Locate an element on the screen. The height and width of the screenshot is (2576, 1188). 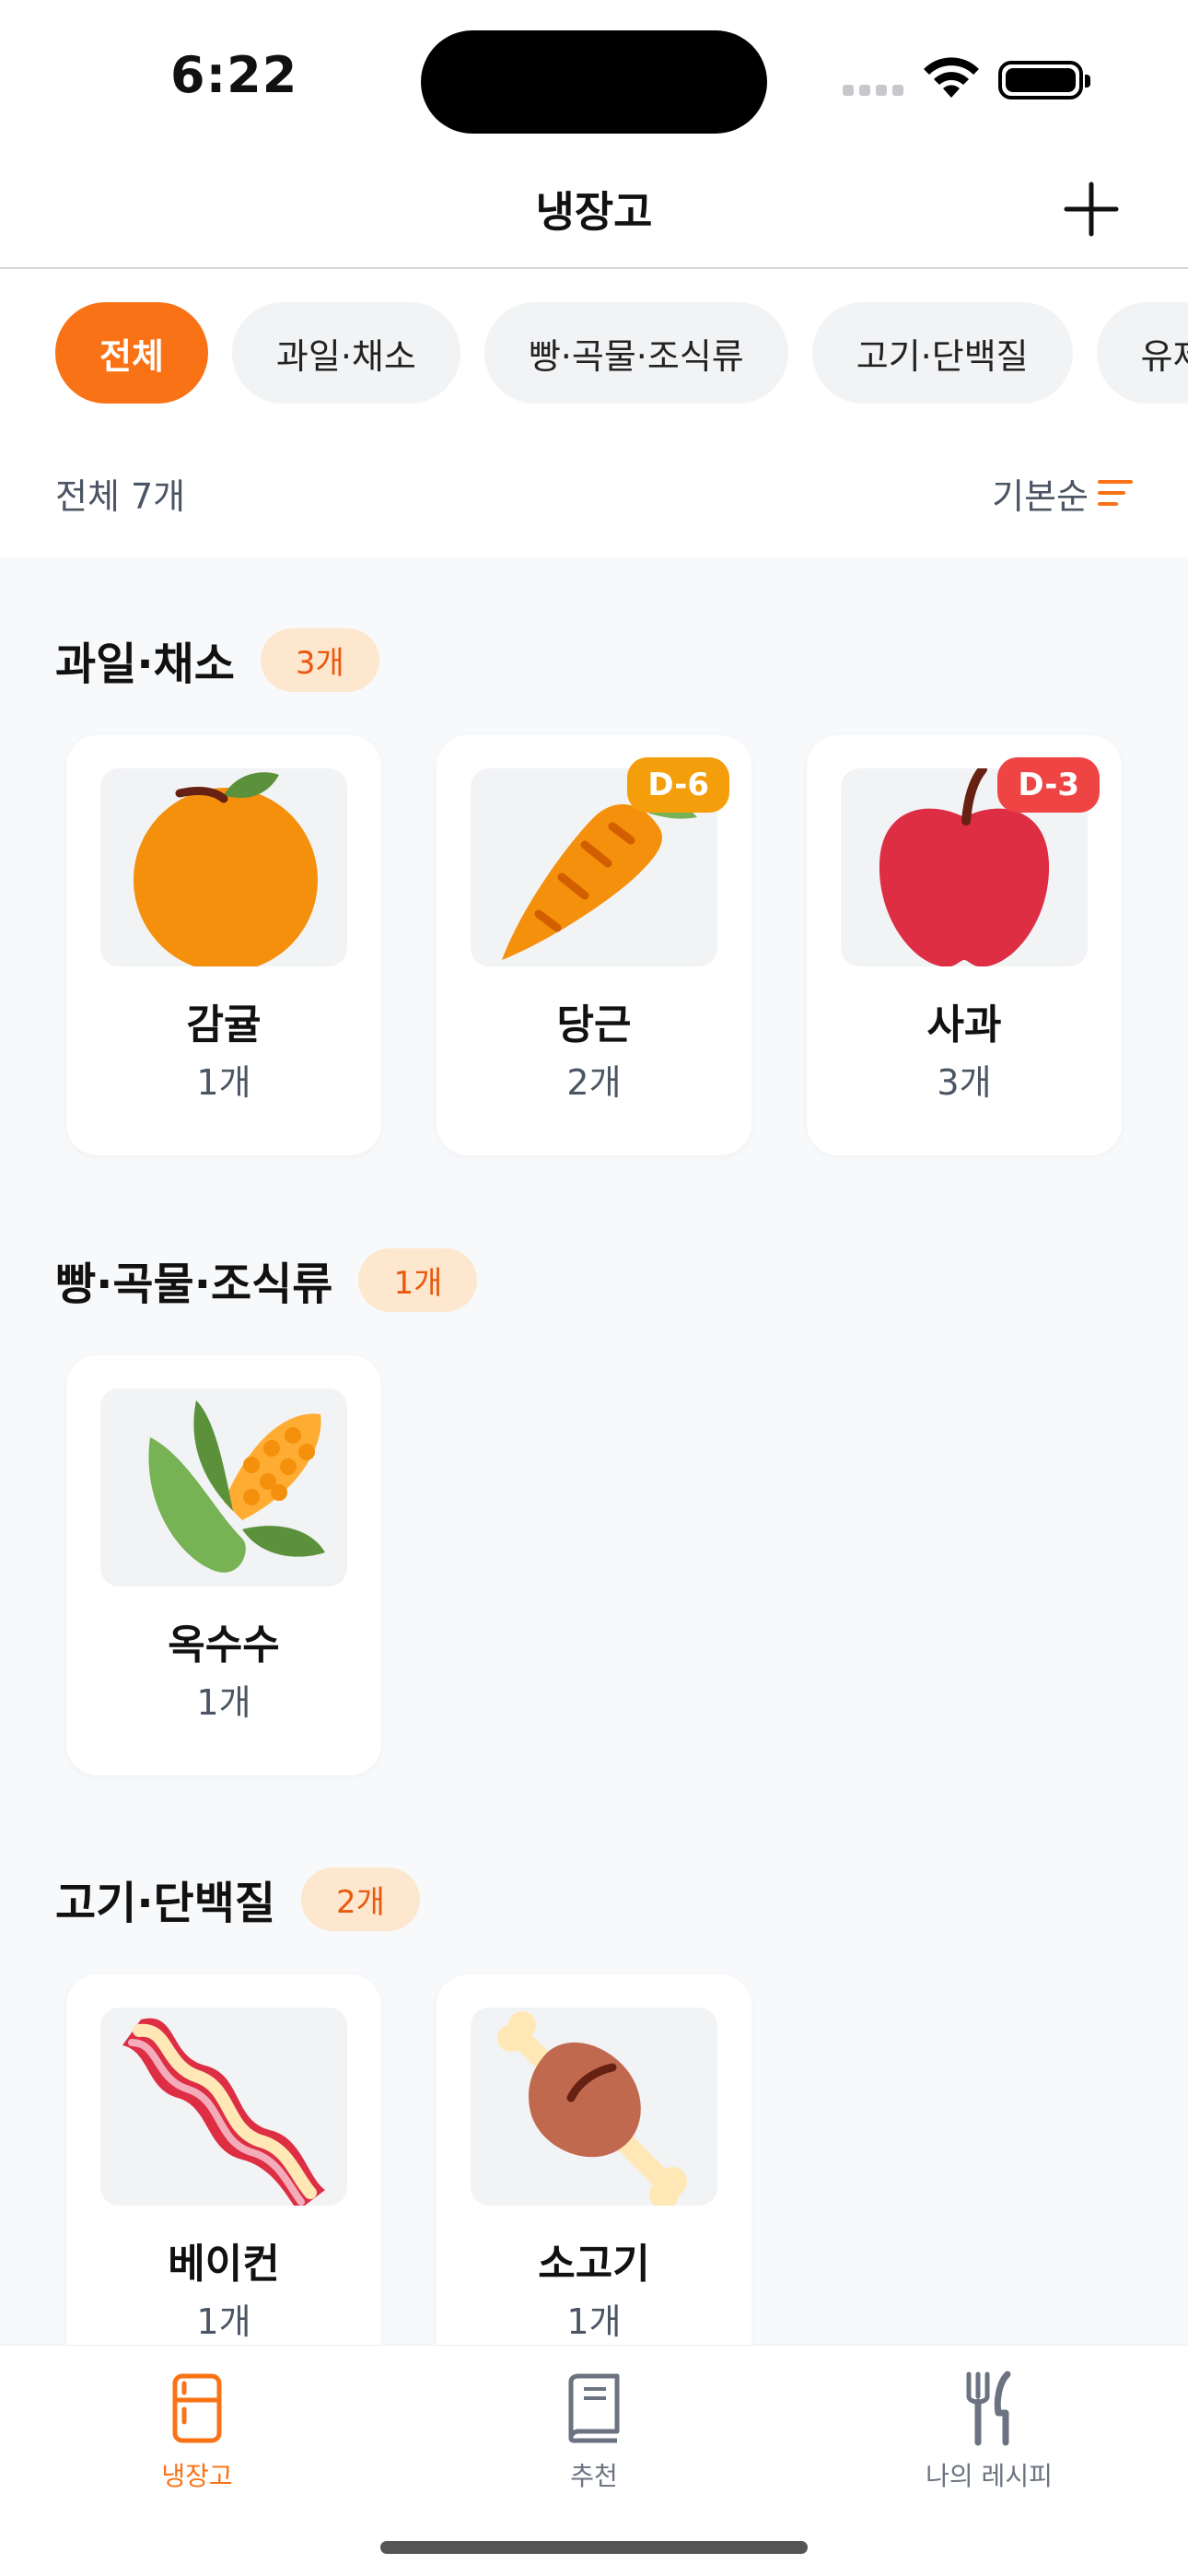
section-bread-grain: 빵·곡물·조식류 1개 옥수수 1개 is located at coordinates (266, 1511).